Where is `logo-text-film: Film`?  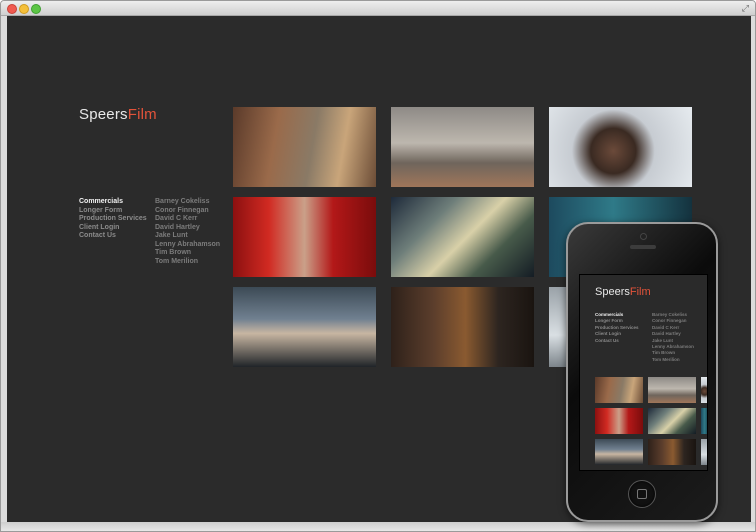 logo-text-film: Film is located at coordinates (142, 114).